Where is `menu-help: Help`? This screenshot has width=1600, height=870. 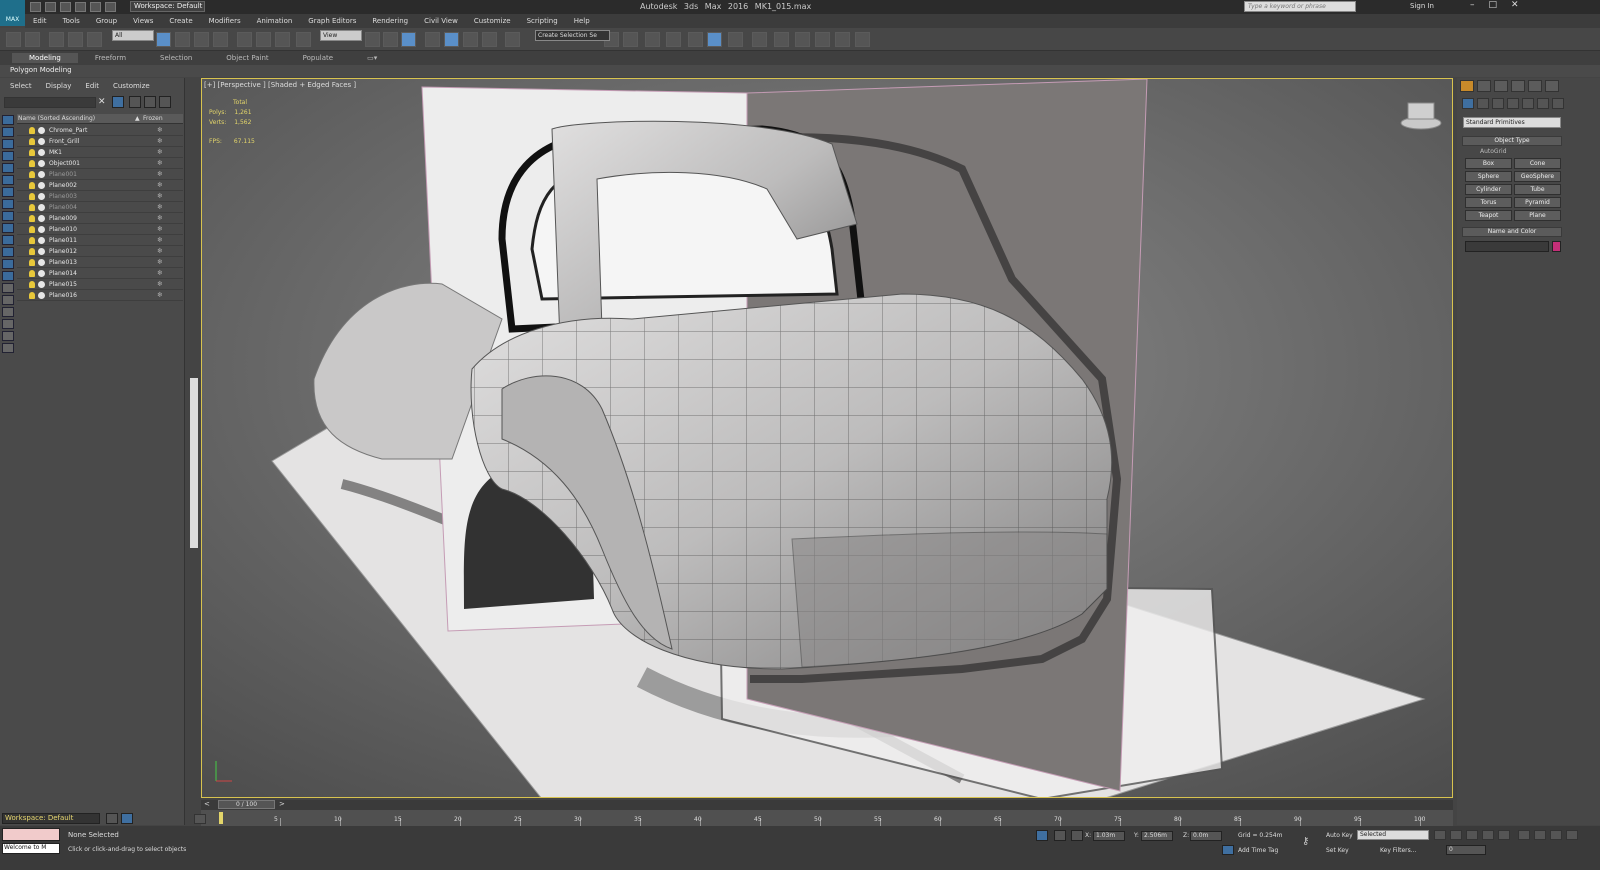 menu-help: Help is located at coordinates (582, 21).